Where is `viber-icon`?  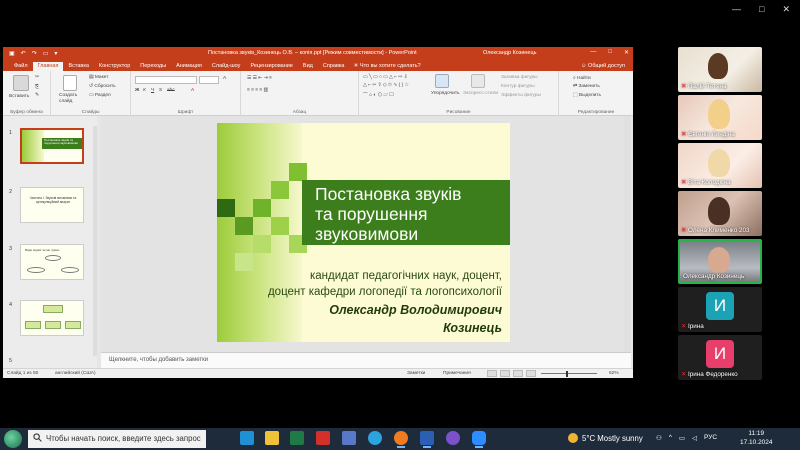 viber-icon is located at coordinates (453, 438).